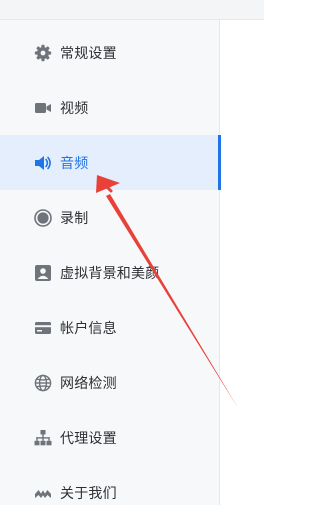  I want to click on sidebar-item-label: 网络检测, so click(88, 383).